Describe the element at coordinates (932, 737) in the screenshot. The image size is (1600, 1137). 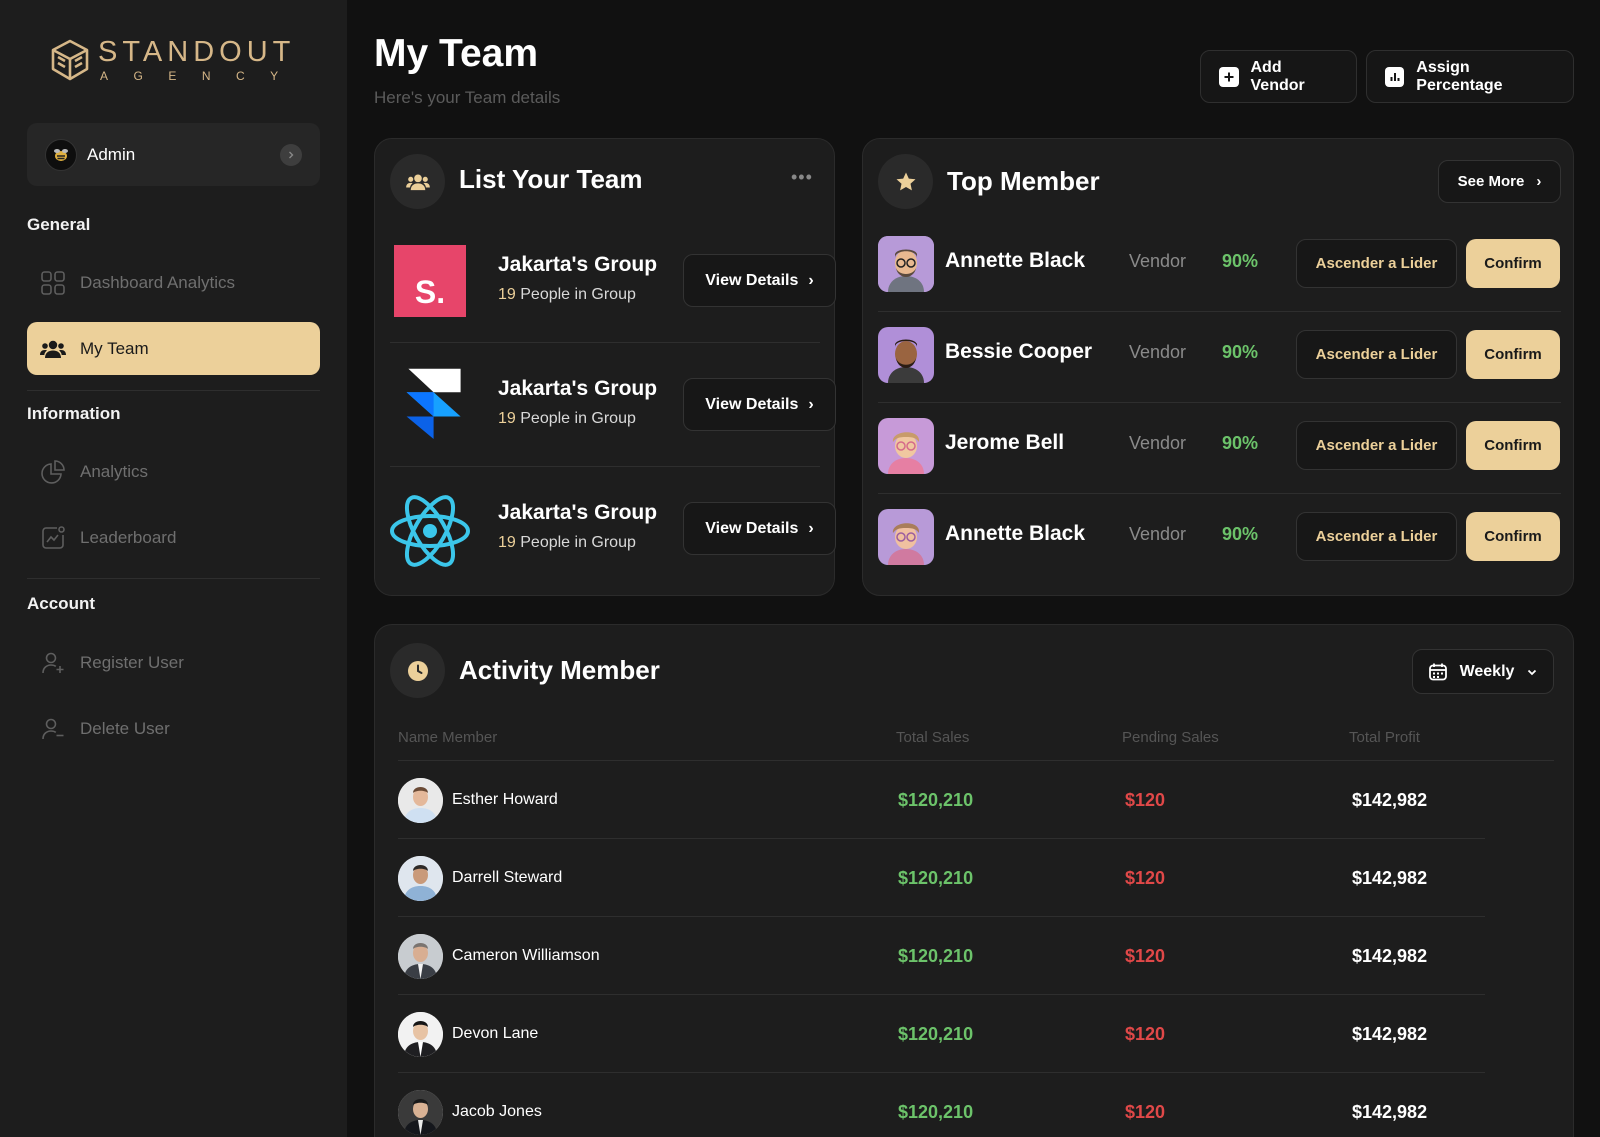
I see `column-header: Total Sales` at that location.